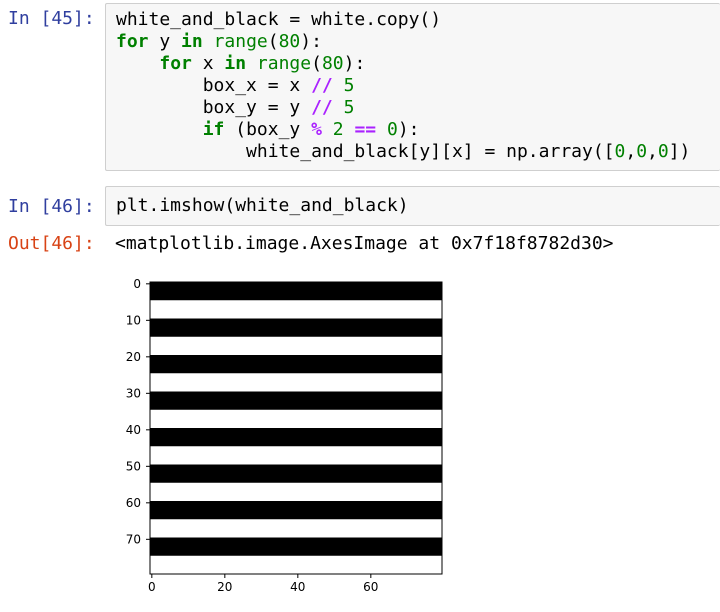  What do you see at coordinates (133, 503) in the screenshot?
I see `y-tick-label: 60` at bounding box center [133, 503].